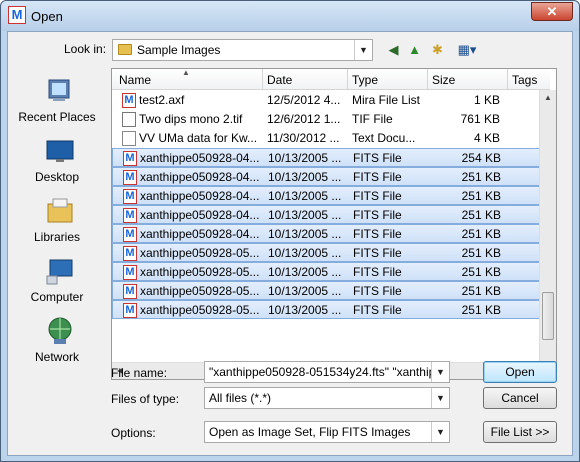  What do you see at coordinates (310, 432) in the screenshot?
I see `options-value: Open as Image Set, Flip FITS Images` at bounding box center [310, 432].